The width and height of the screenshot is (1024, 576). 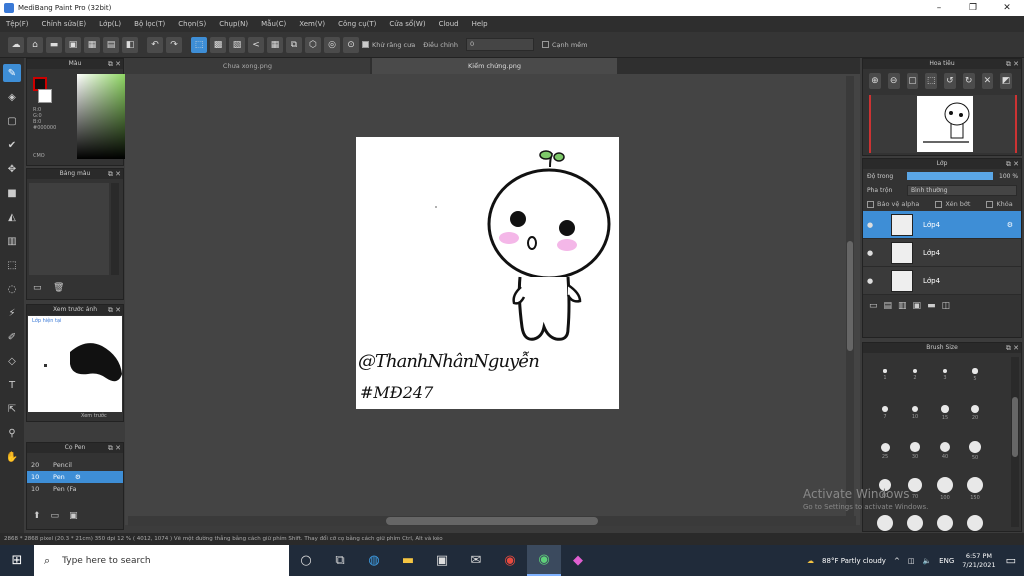 What do you see at coordinates (885, 375) in the screenshot?
I see `brush-size-cell: 1` at bounding box center [885, 375].